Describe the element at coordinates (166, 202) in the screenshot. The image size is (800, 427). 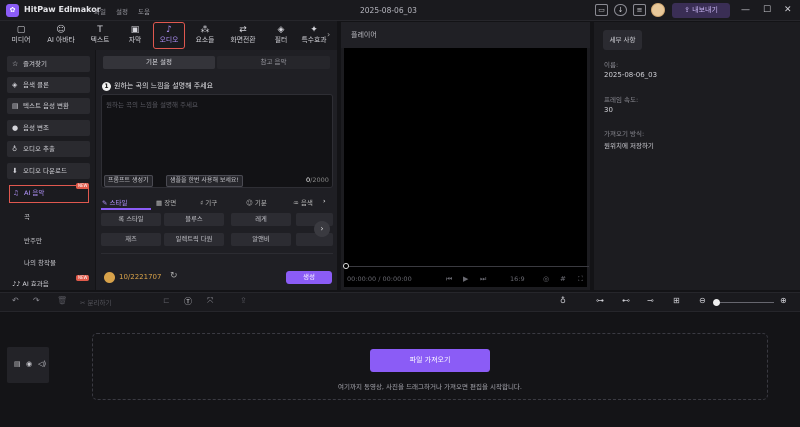
I see `tab-scene: ▦ 장면` at that location.